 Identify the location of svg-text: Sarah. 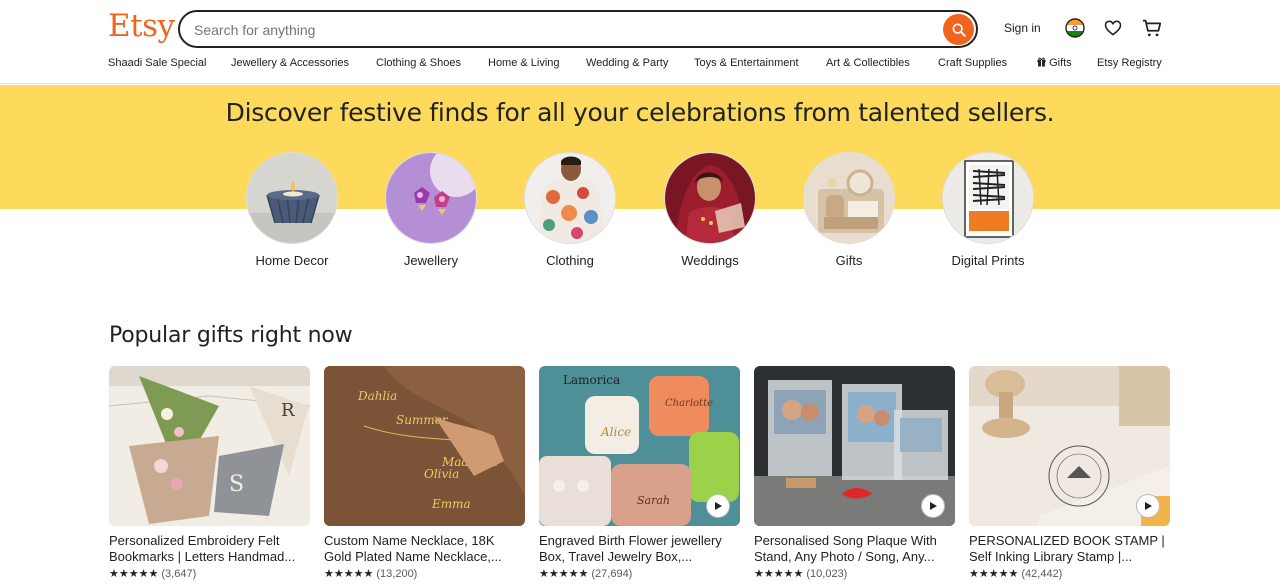
(653, 500).